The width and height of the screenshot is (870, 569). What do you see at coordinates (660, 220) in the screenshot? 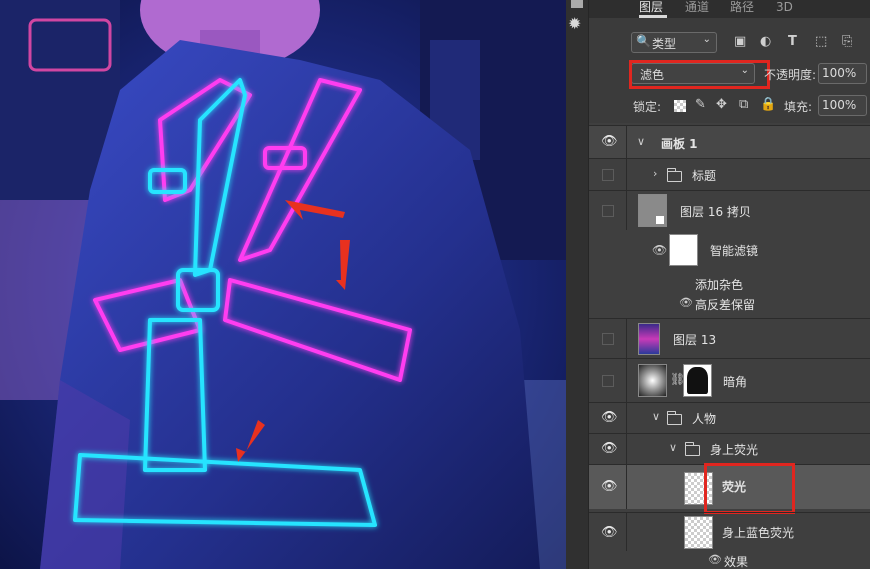
I see `smart-object-badge-icon` at bounding box center [660, 220].